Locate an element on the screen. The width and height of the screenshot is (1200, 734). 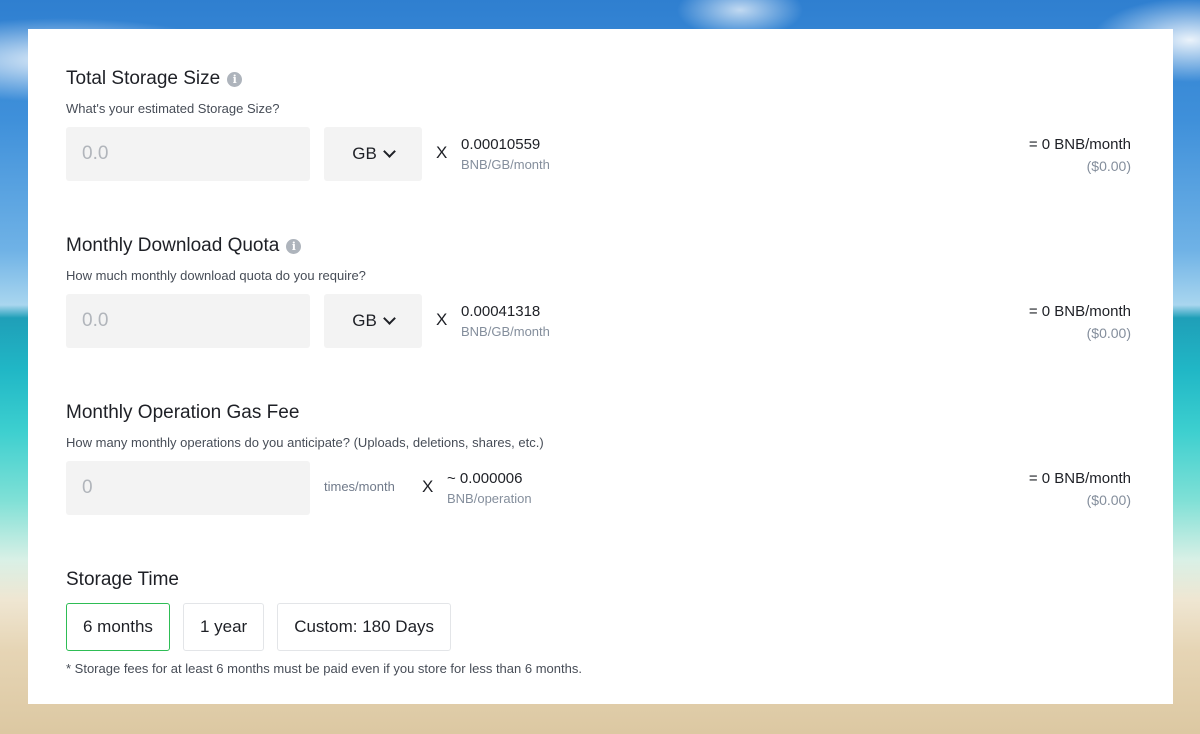
download-result: = 0 BNB/month ($0.00) is located at coordinates (1080, 322).